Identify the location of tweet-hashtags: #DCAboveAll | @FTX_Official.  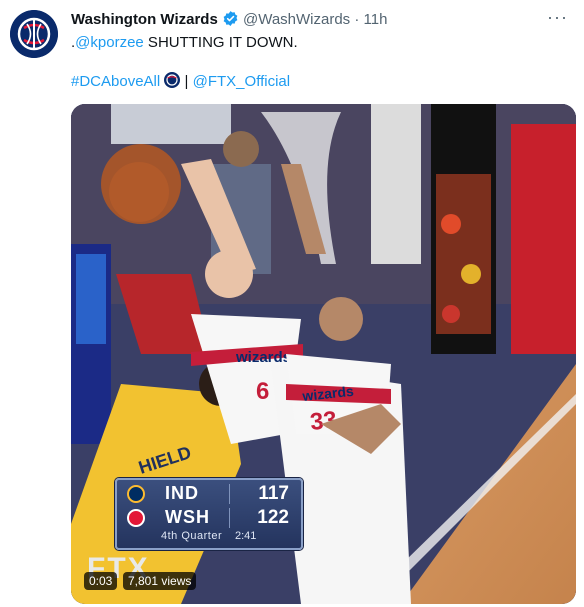
(180, 83).